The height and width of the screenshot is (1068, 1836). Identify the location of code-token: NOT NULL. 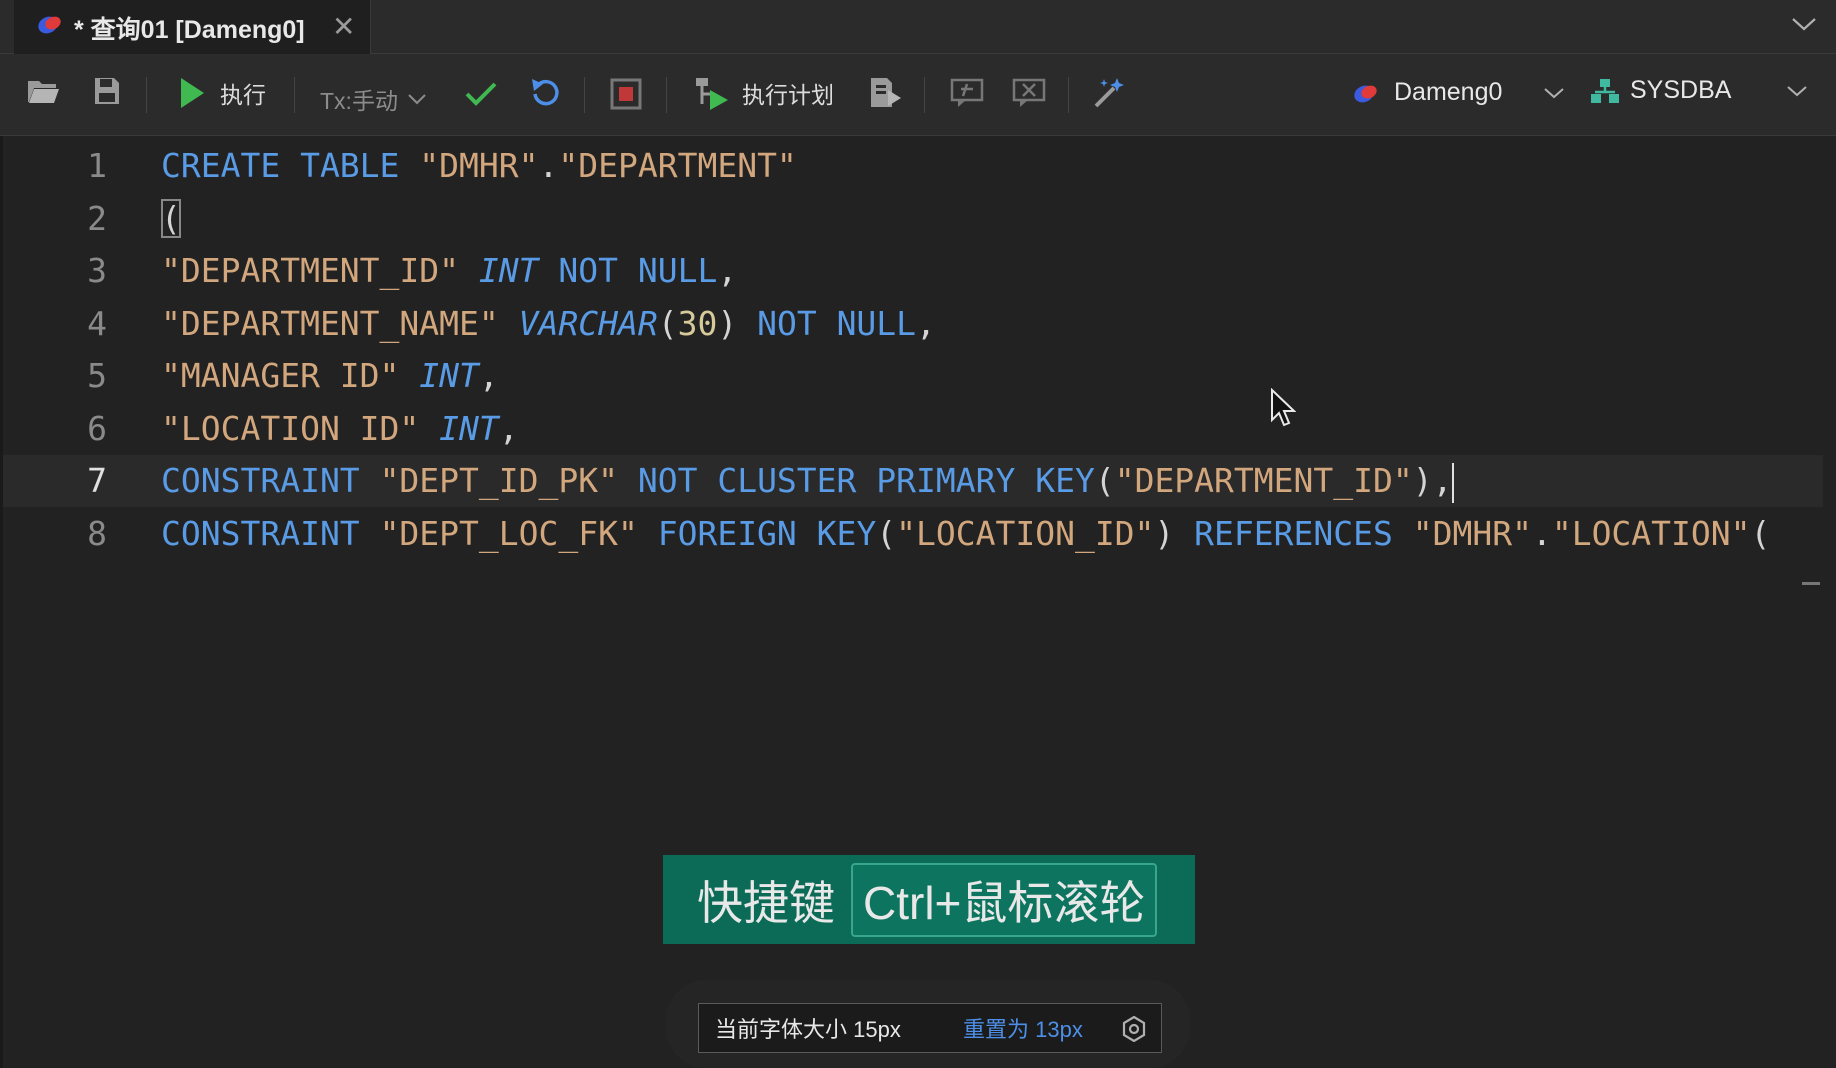
(638, 270).